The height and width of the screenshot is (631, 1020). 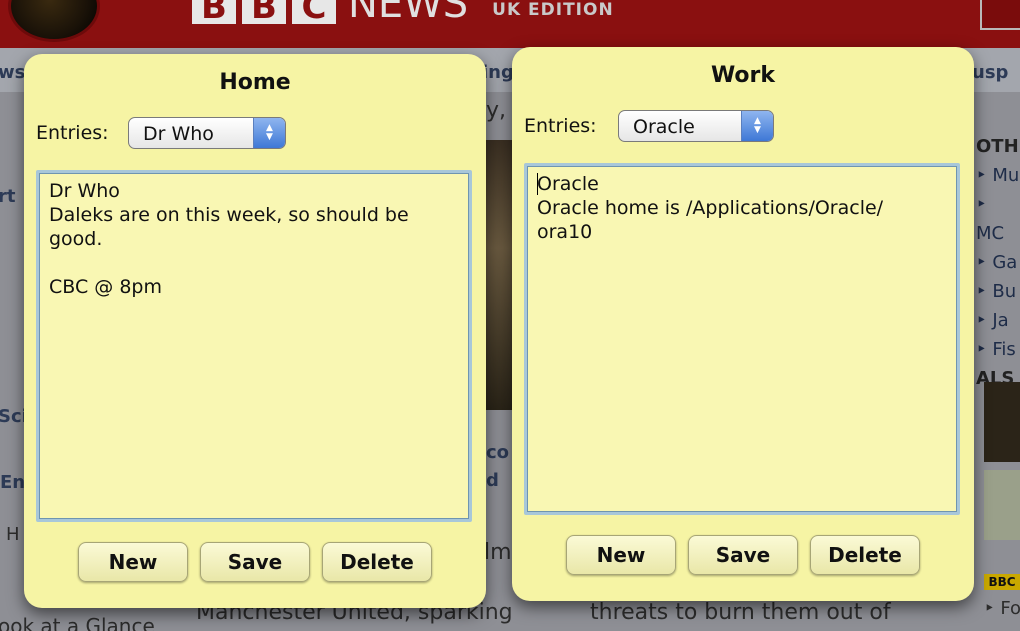 I want to click on bg-bbc-tag: BBC, so click(x=1002, y=582).